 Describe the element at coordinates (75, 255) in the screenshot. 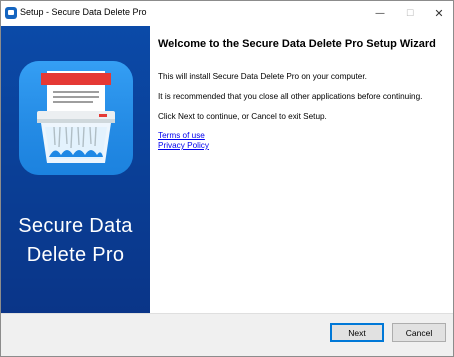

I see `product-name-line2: Delete Pro` at that location.